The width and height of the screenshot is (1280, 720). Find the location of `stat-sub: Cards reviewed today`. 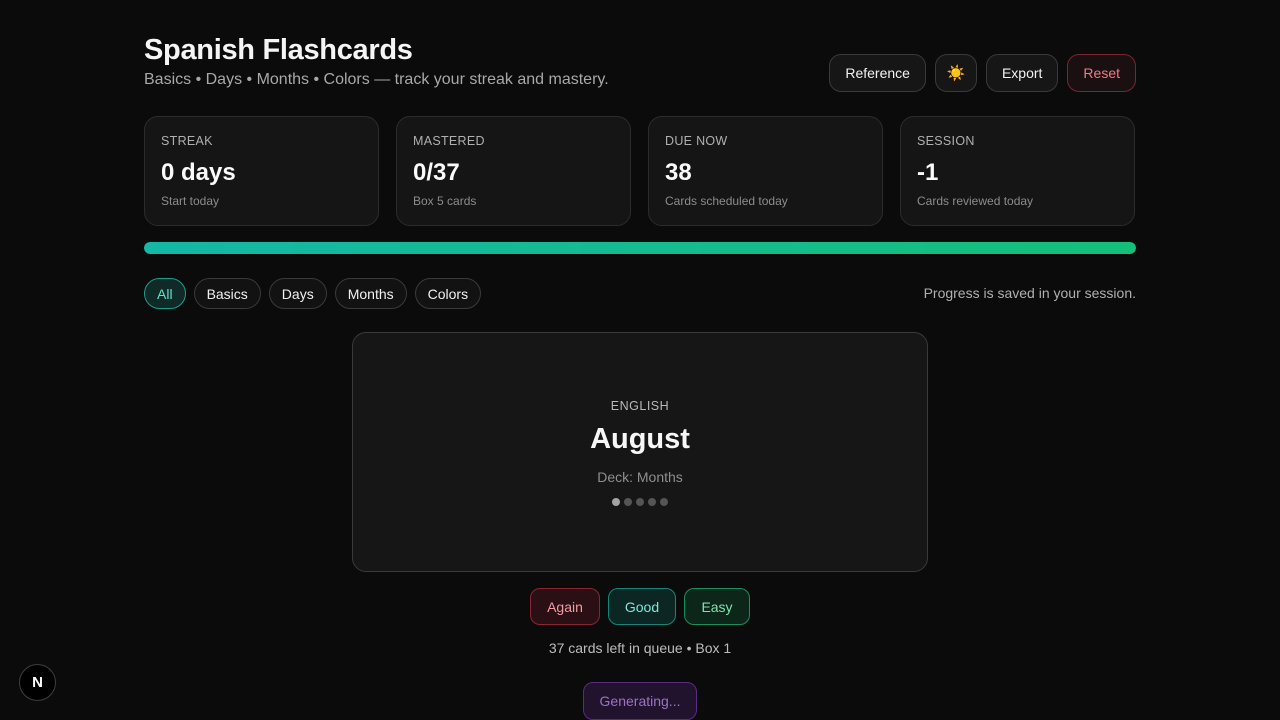

stat-sub: Cards reviewed today is located at coordinates (975, 201).